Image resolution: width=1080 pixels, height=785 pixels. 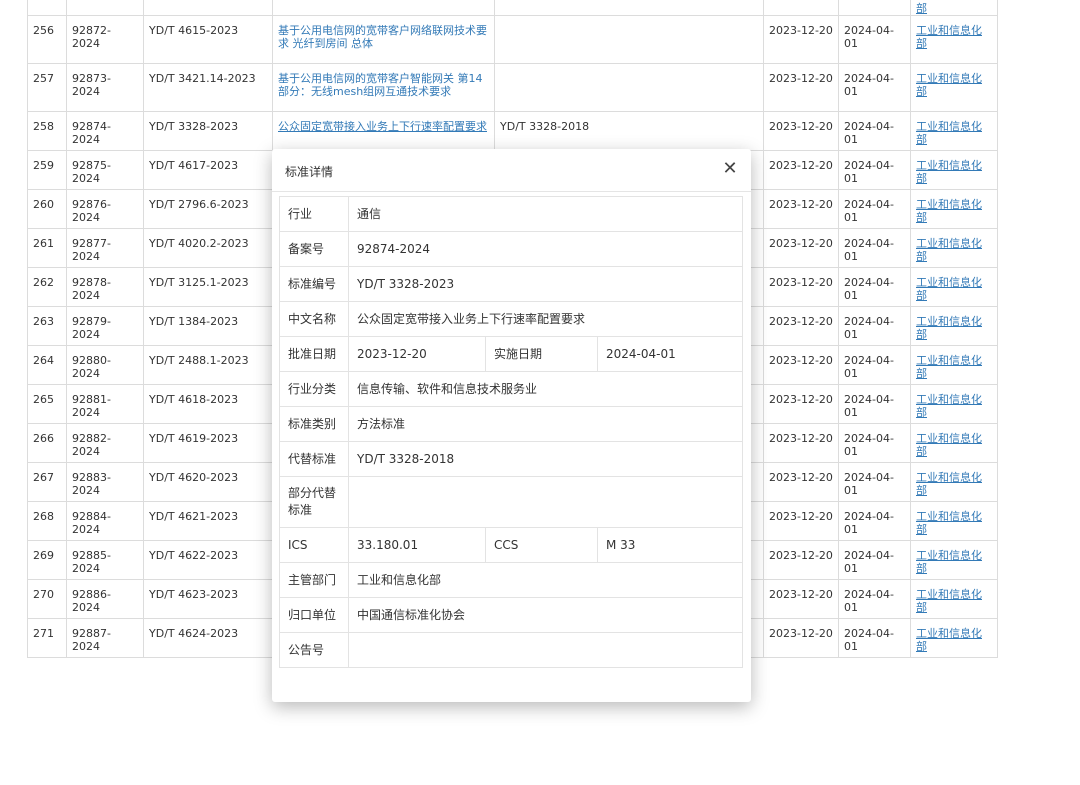 I want to click on label-ccs: CCS, so click(x=541, y=545).